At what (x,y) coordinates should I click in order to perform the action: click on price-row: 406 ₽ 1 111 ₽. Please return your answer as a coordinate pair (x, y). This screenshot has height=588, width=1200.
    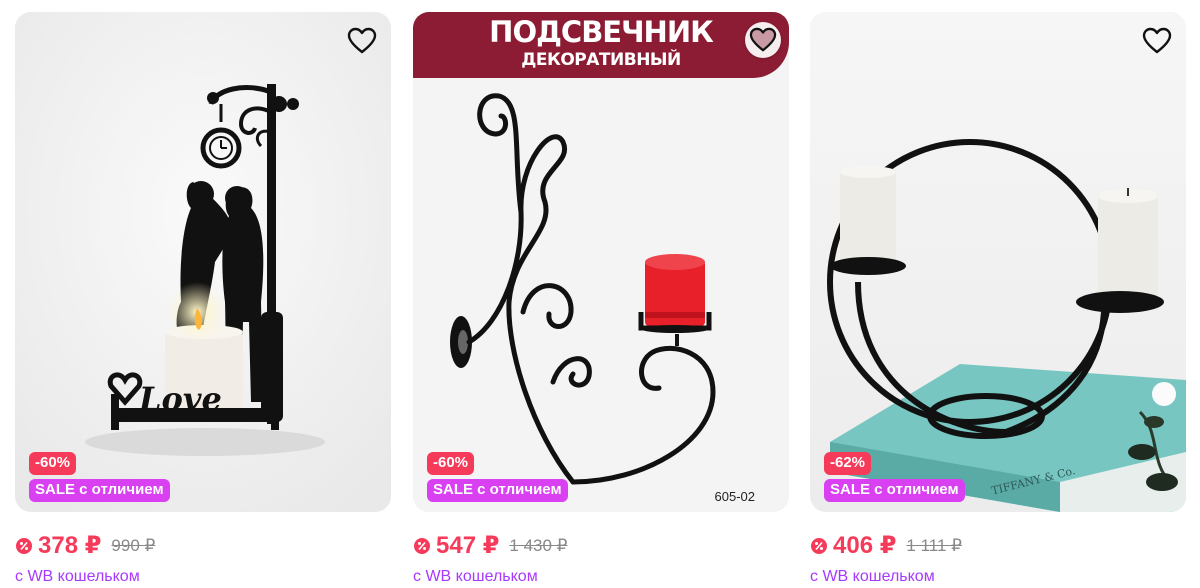
    Looking at the image, I should click on (998, 546).